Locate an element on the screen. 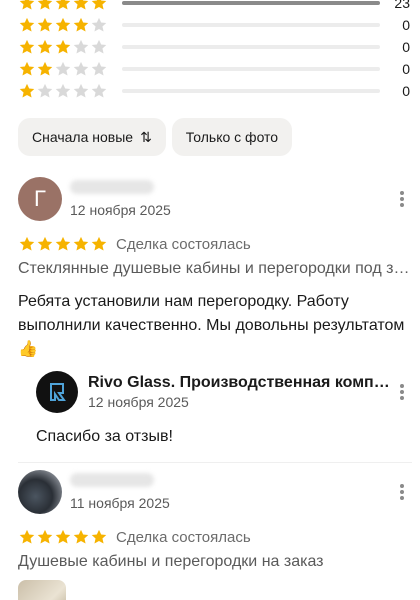  photo-filter-label: Только с фото is located at coordinates (232, 137).